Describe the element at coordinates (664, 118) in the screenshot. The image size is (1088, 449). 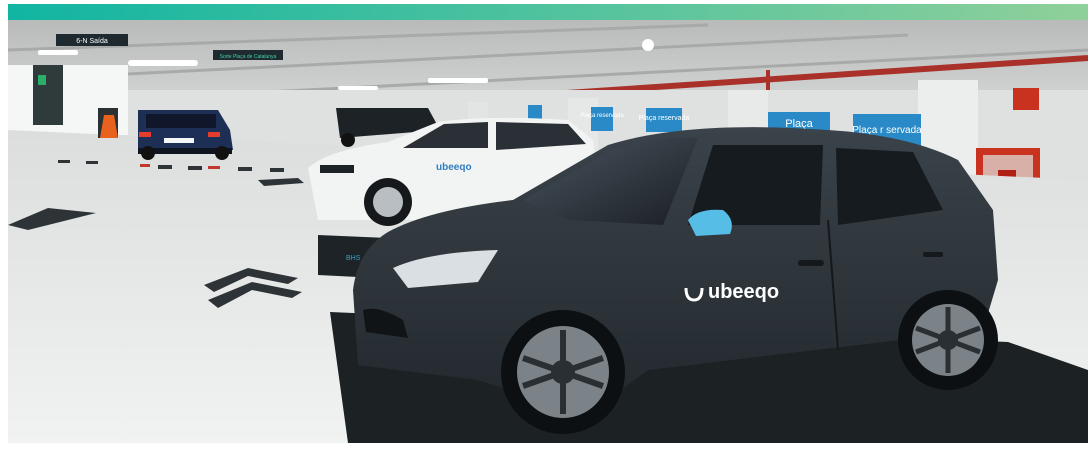
I see `wall-sign-2-text: Plaça reservada` at that location.